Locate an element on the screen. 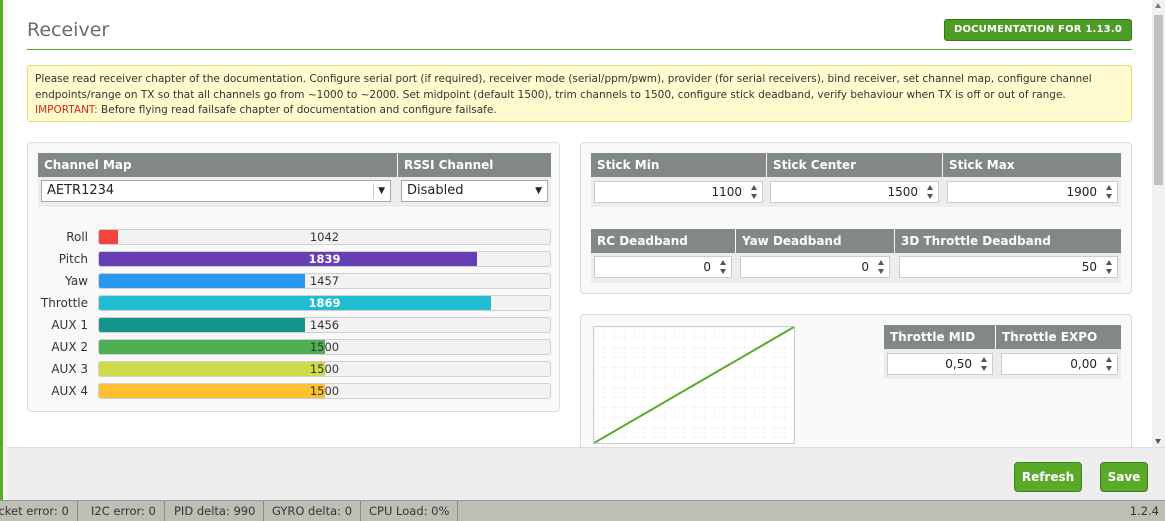 Image resolution: width=1165 pixels, height=521 pixels. channel-value: 1456 is located at coordinates (324, 325).